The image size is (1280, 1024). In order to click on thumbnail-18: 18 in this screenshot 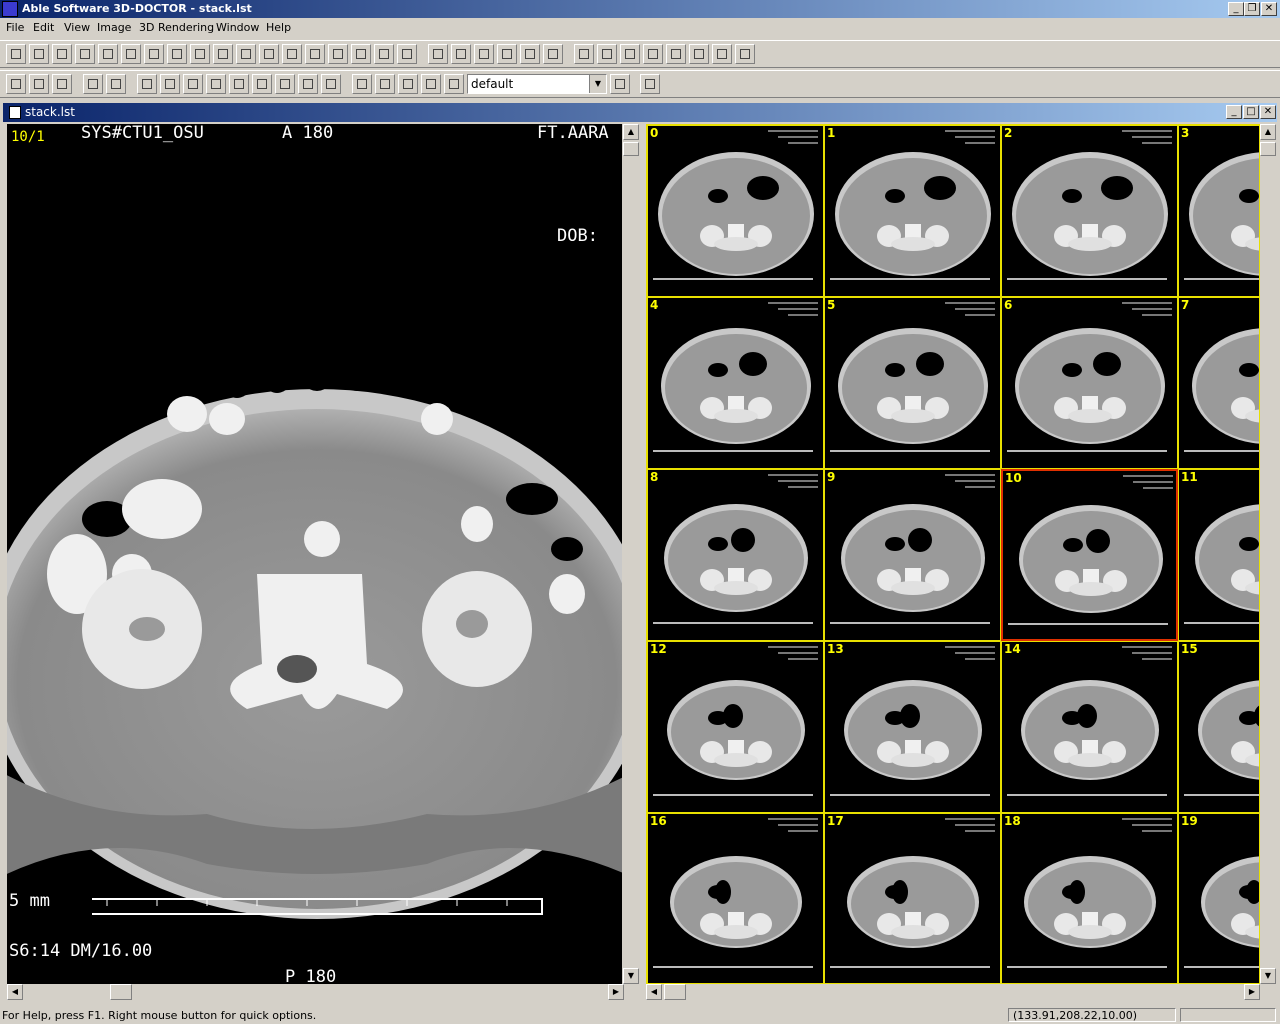, I will do `click(1089, 898)`.